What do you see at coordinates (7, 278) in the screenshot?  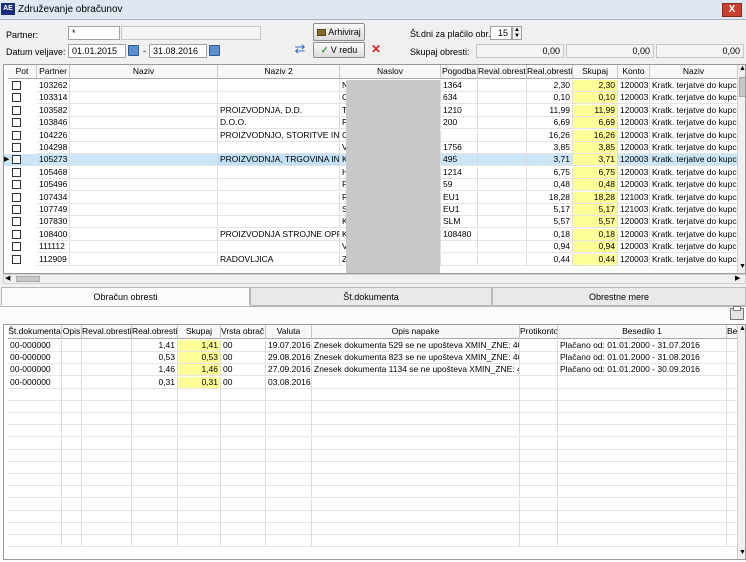 I see `scroll-left-icon: ◀` at bounding box center [7, 278].